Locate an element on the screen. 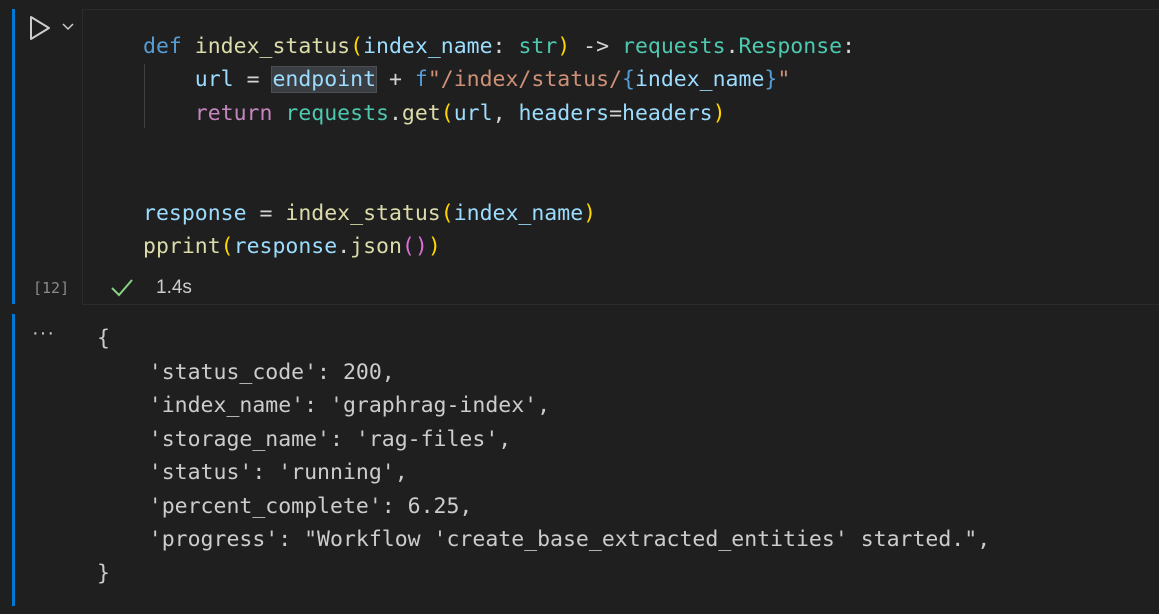  punctuation: , is located at coordinates (505, 113).